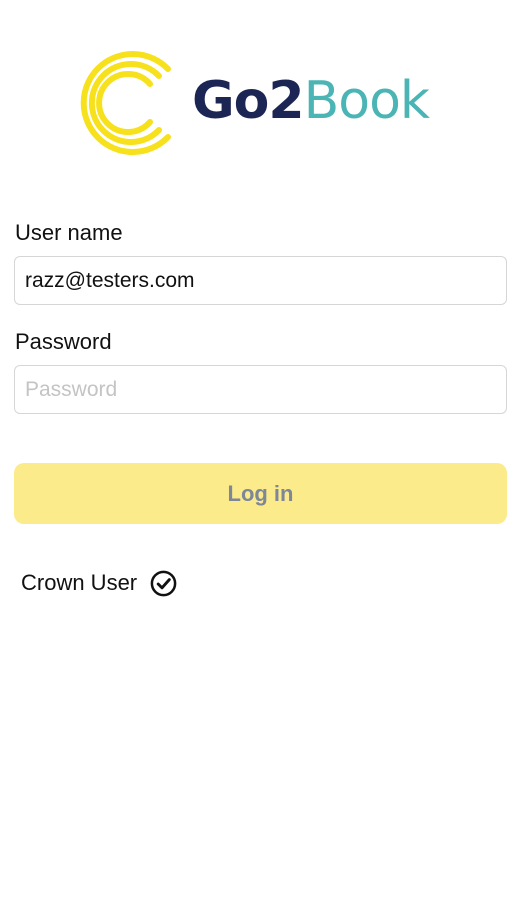 Image resolution: width=520 pixels, height=900 pixels. What do you see at coordinates (260, 389) in the screenshot?
I see `password-field` at bounding box center [260, 389].